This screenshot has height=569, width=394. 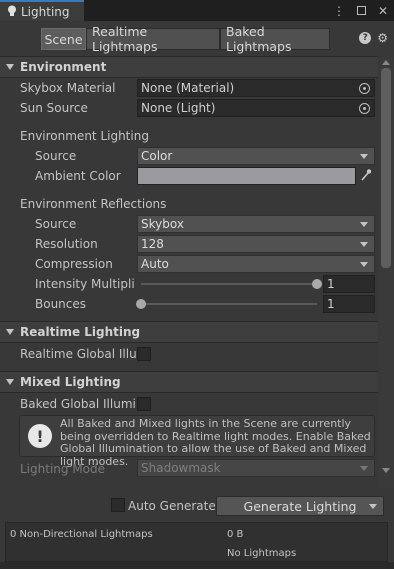 What do you see at coordinates (78, 354) in the screenshot?
I see `realtime-gi-label: Realtime Global Illum` at bounding box center [78, 354].